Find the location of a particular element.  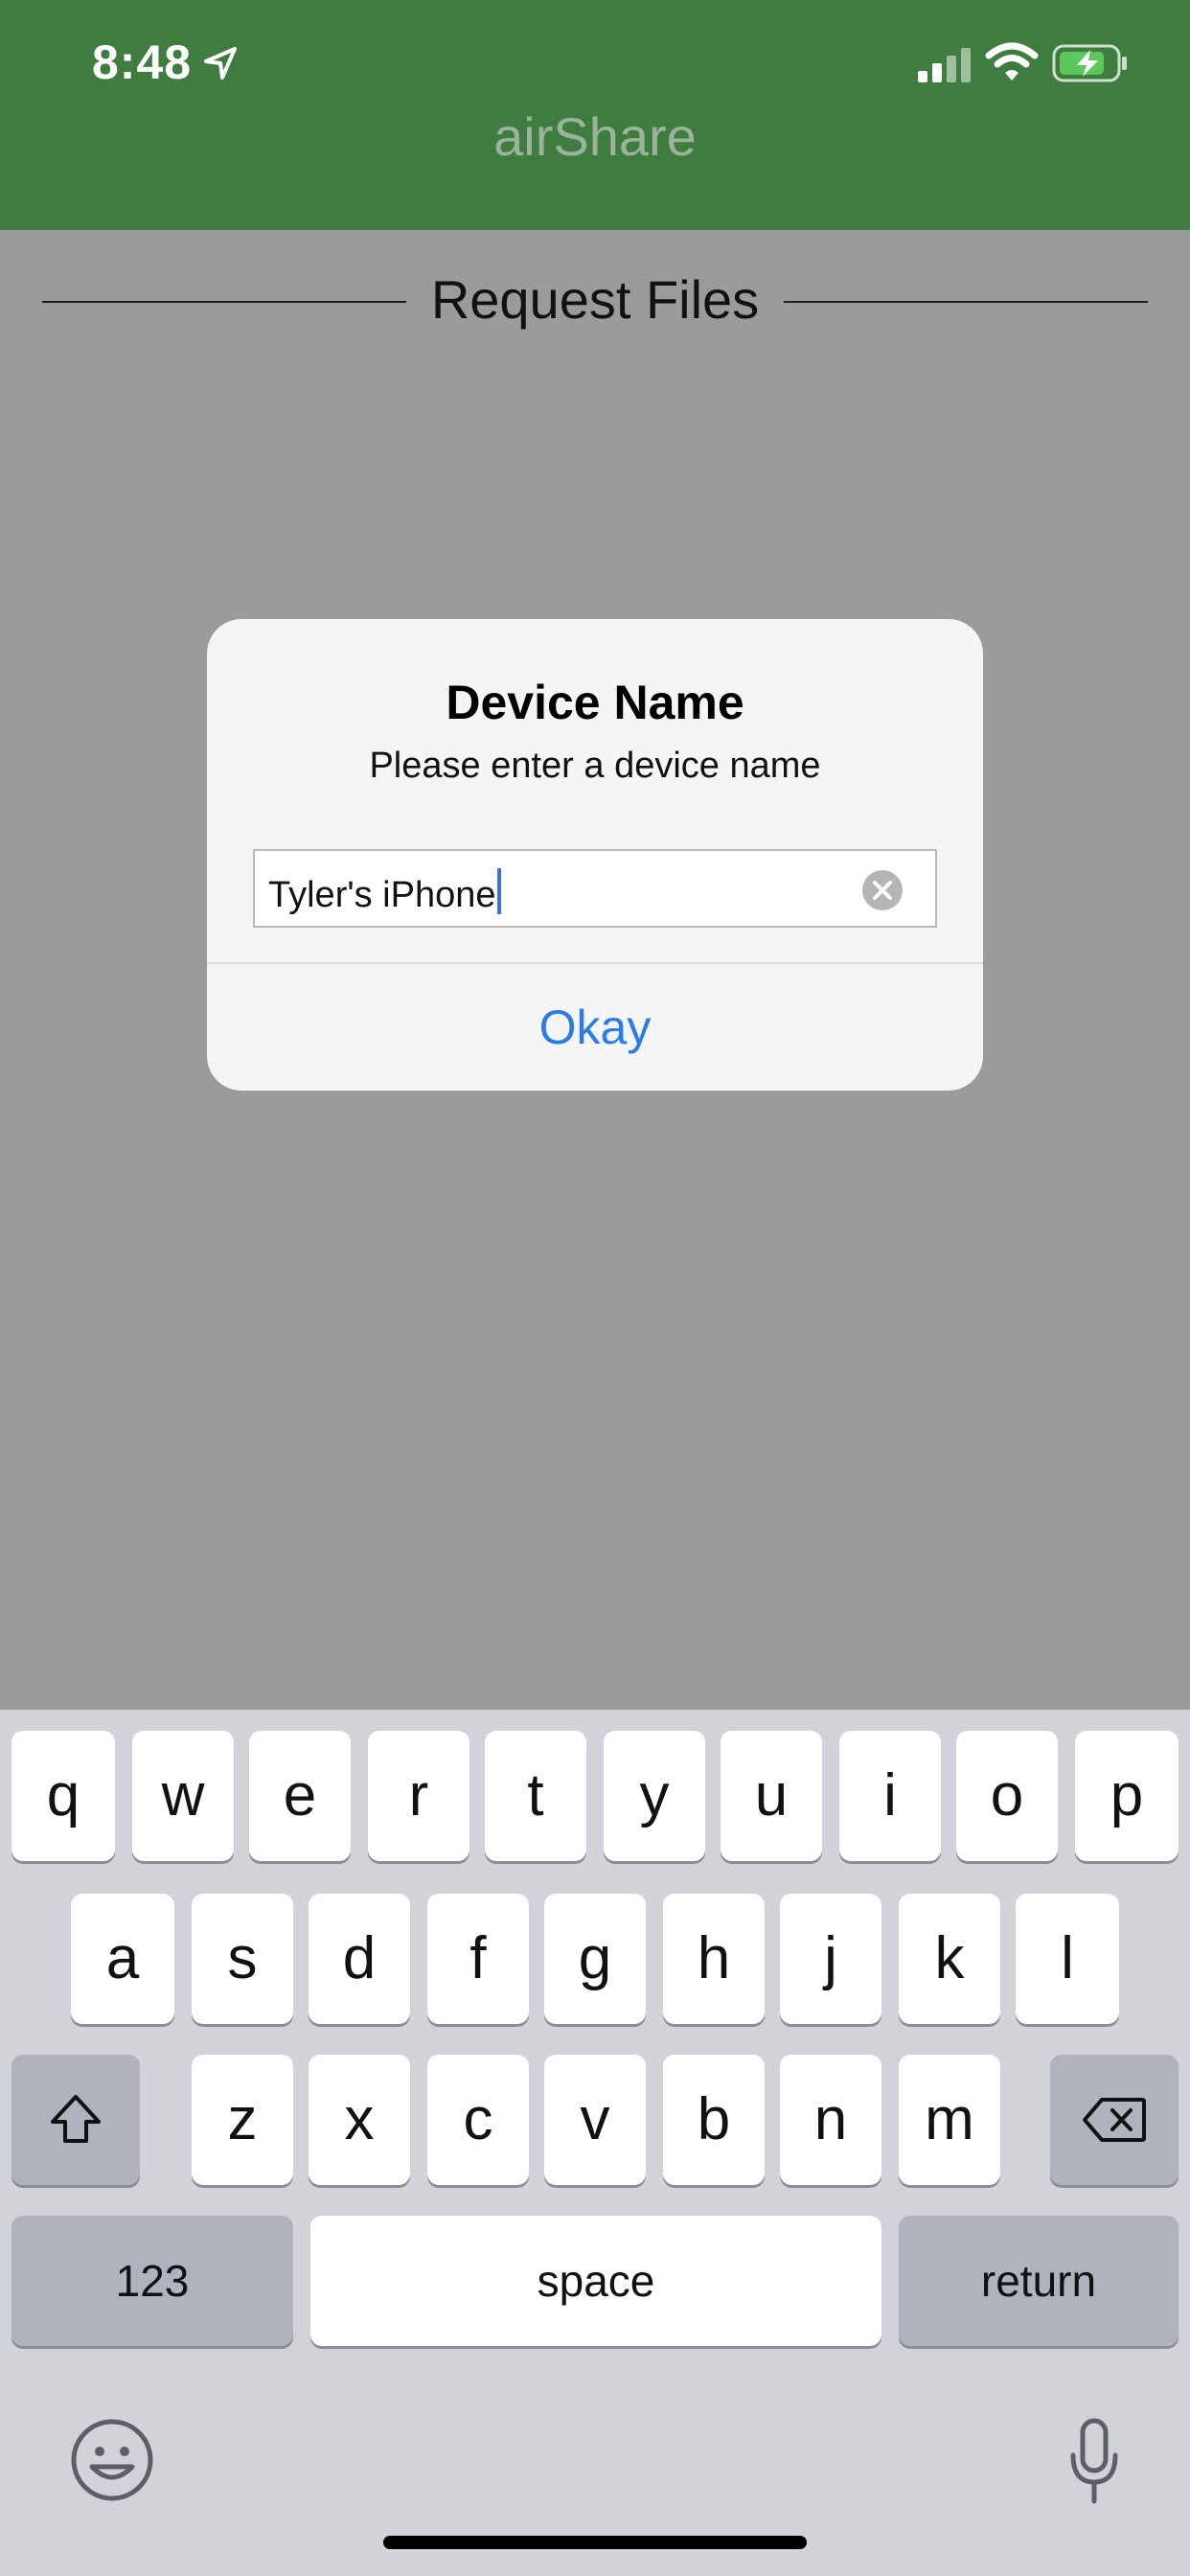

app-header: 8:48 airShare is located at coordinates (595, 115).